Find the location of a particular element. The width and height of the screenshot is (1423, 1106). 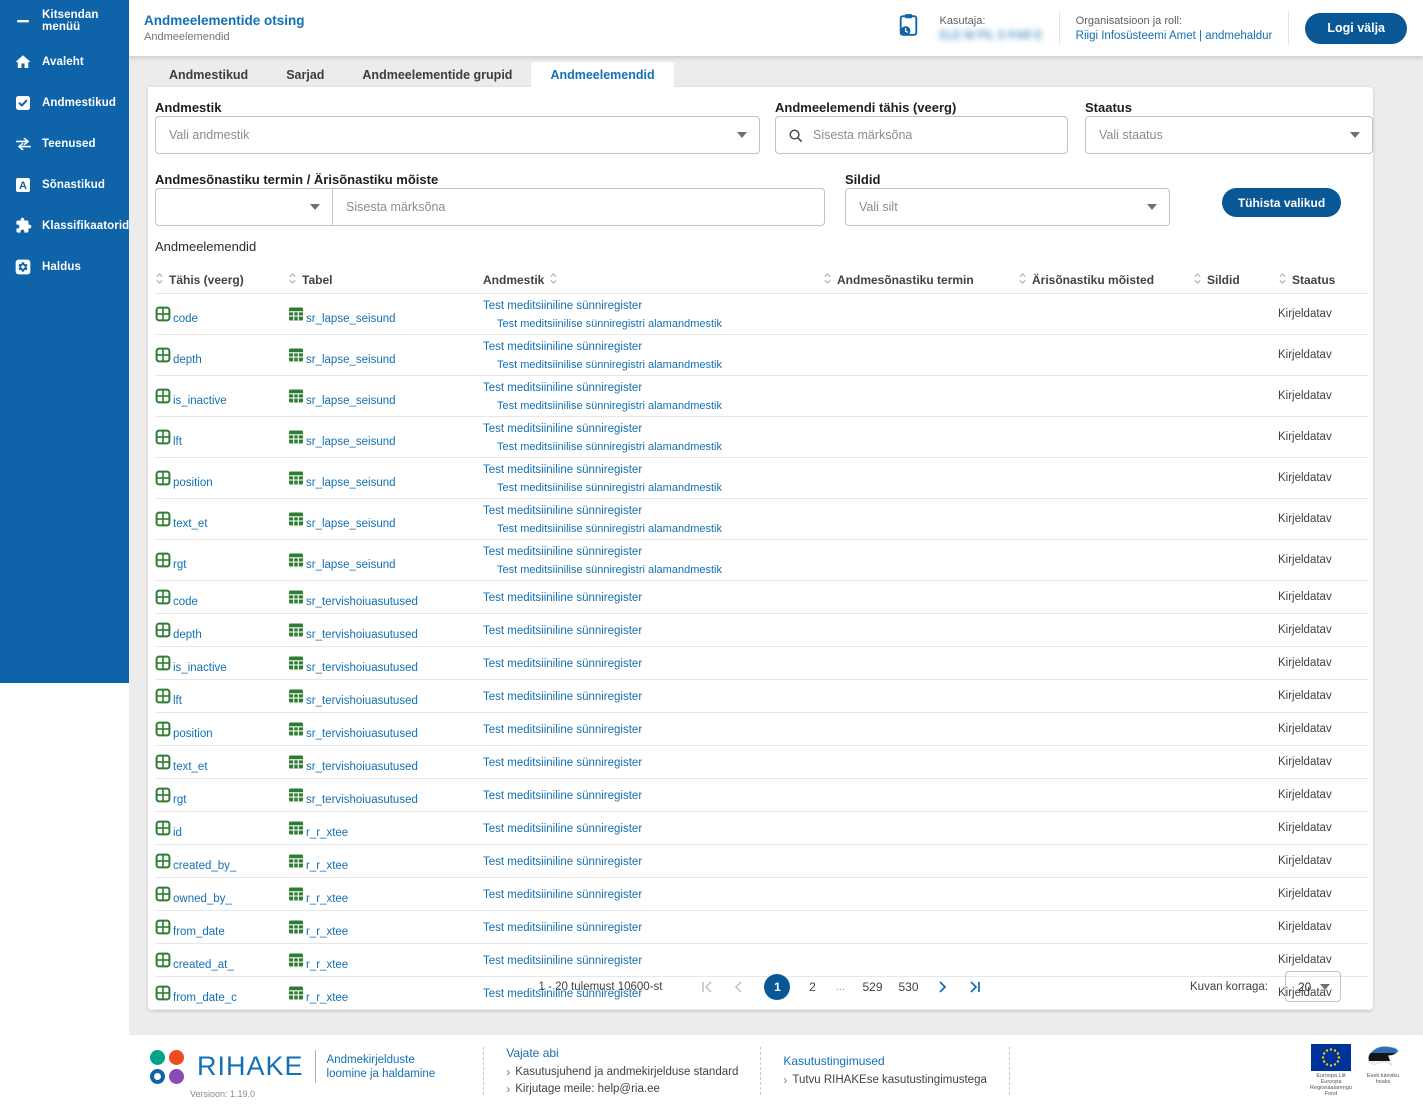

col-header-tabel: Tabel is located at coordinates (317, 280).